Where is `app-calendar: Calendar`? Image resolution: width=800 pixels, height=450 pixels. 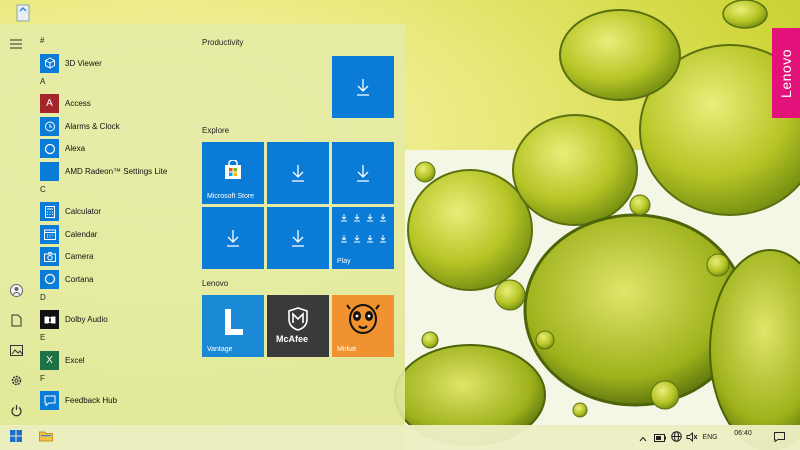 app-calendar: Calendar is located at coordinates (112, 234).